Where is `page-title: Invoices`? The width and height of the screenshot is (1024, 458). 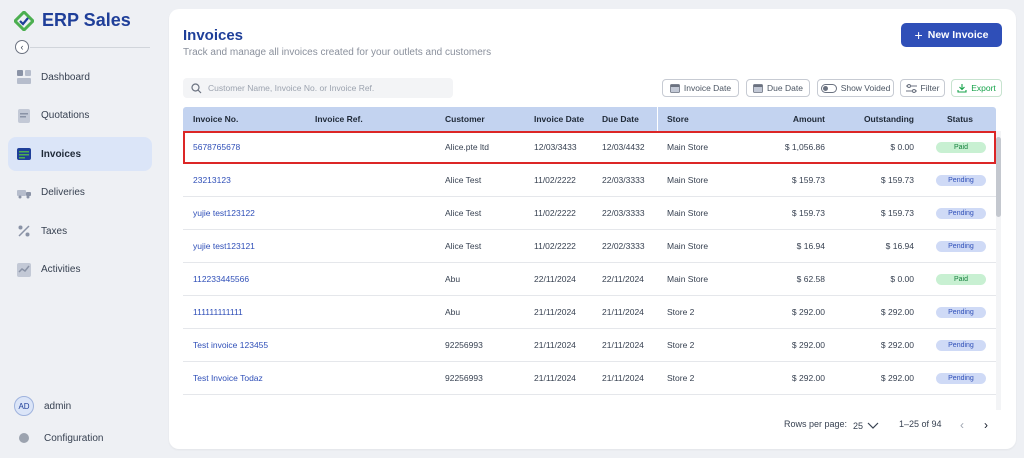 page-title: Invoices is located at coordinates (213, 35).